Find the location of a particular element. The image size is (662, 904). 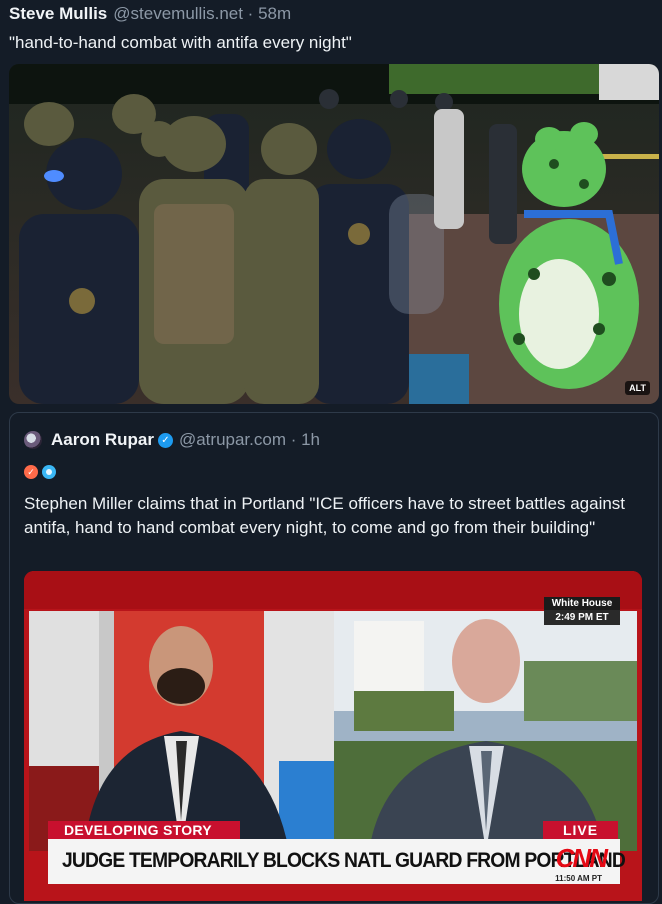

blue-dot-badge-icon is located at coordinates (49, 472).